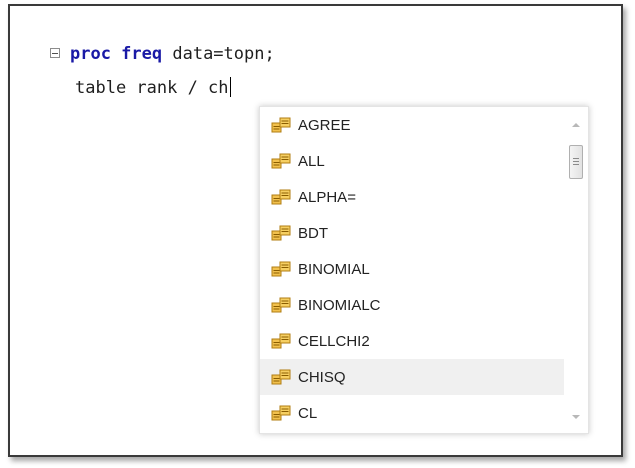 Image resolution: width=635 pixels, height=468 pixels. I want to click on list-item-alpha: ALPHA=, so click(413, 197).